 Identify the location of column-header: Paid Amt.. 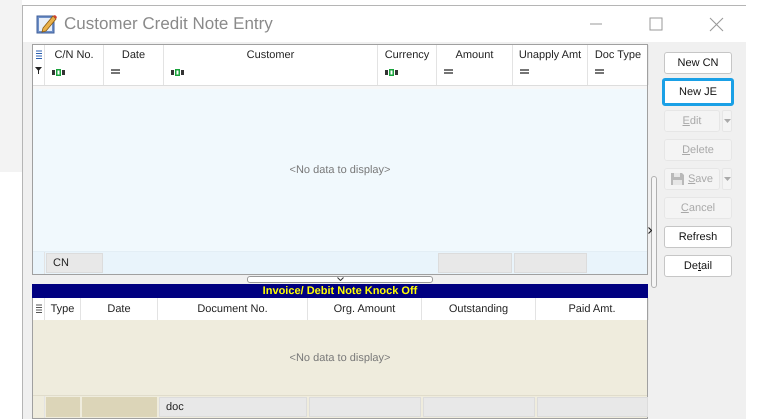
(592, 309).